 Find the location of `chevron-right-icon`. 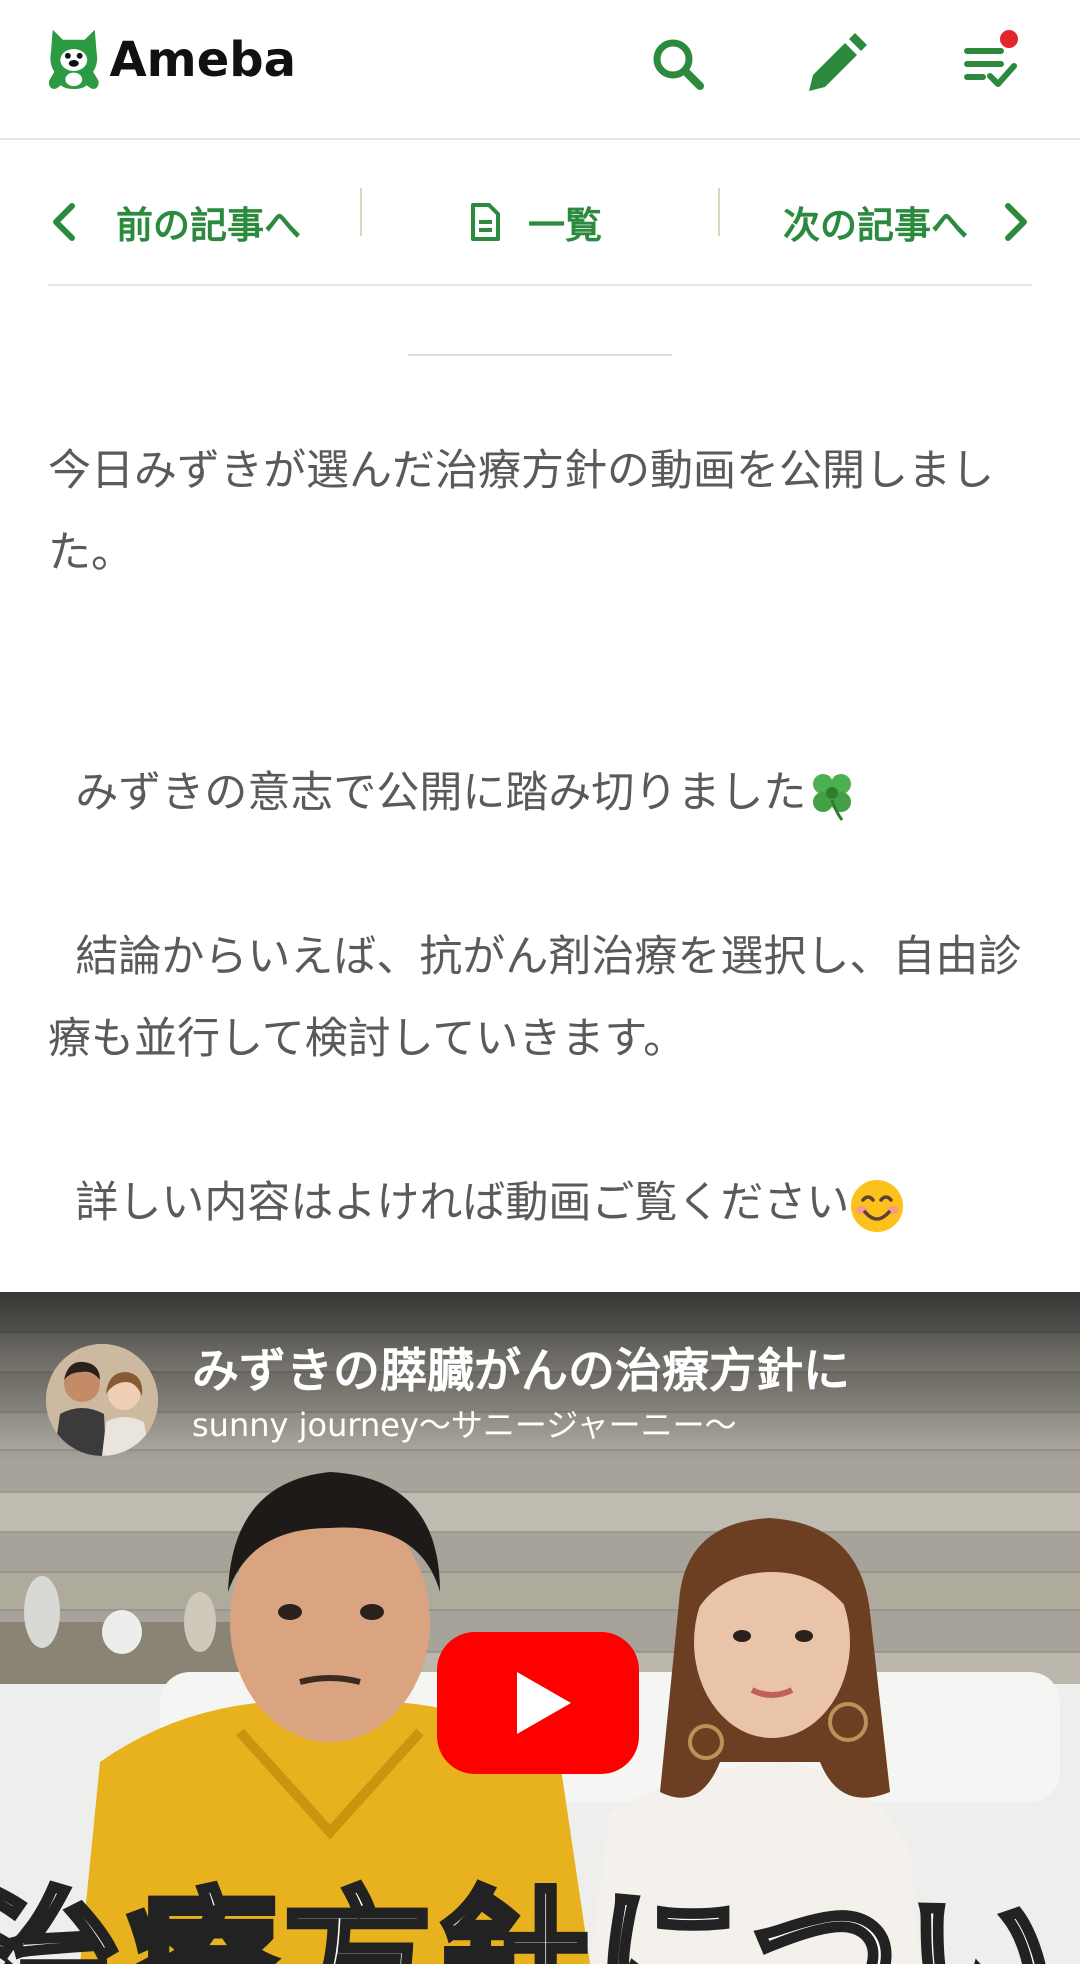

chevron-right-icon is located at coordinates (1016, 222).